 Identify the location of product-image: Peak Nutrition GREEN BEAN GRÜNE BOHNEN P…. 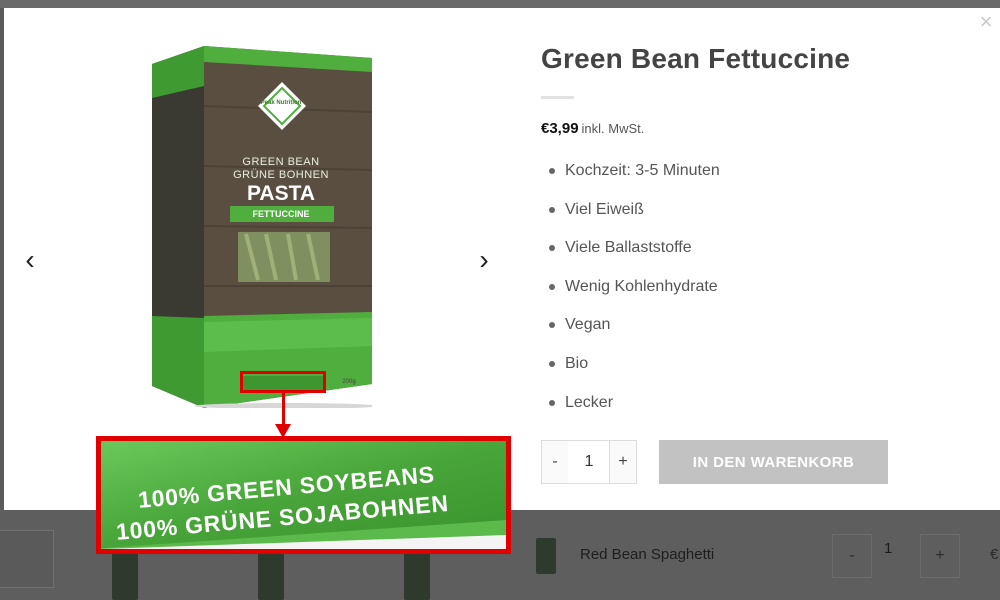
(259, 227).